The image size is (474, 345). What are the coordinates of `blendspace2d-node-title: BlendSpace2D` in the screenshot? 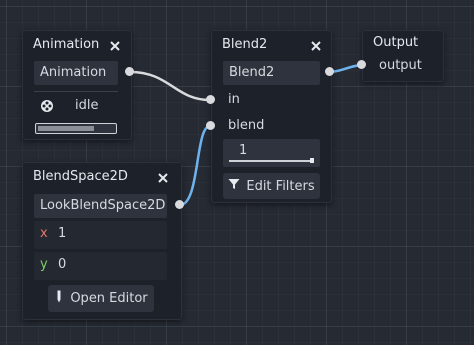 It's located at (80, 176).